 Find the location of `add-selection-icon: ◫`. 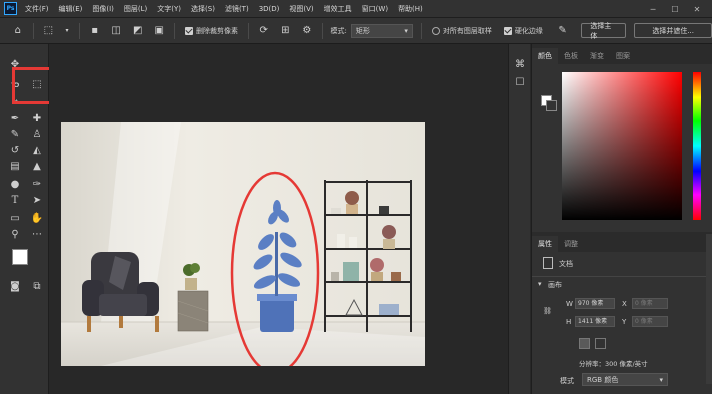

add-selection-icon: ◫ is located at coordinates (116, 31).